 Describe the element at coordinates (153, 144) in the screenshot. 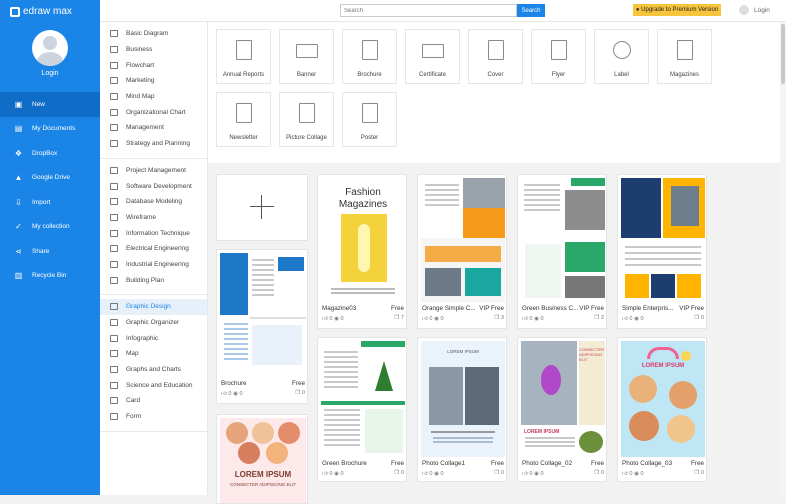

I see `category-item: Strategy and Planning` at that location.